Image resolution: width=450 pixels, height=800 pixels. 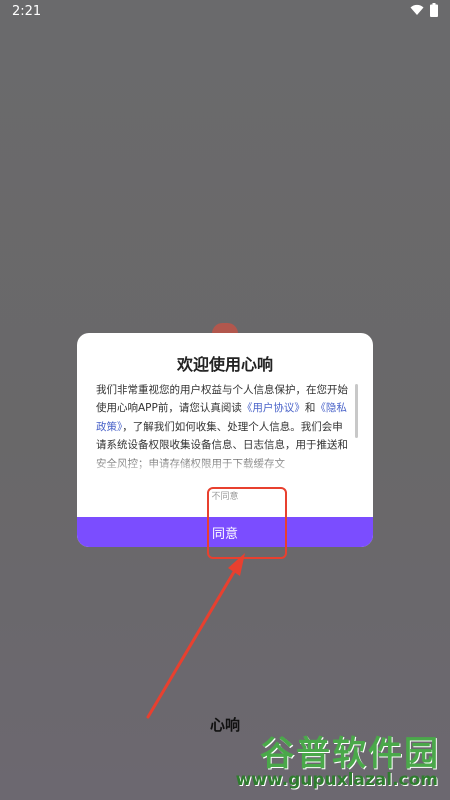 What do you see at coordinates (222, 462) in the screenshot?
I see `body-fade` at bounding box center [222, 462].